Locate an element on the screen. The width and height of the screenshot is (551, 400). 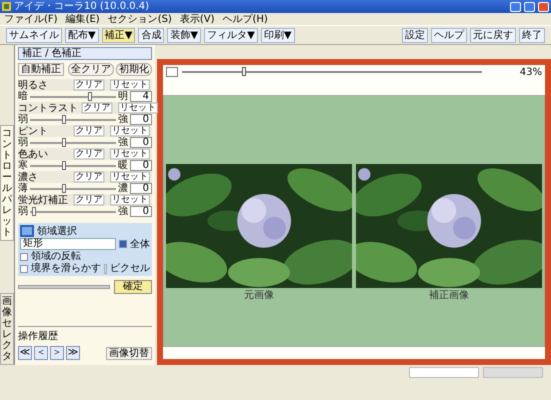
toolbar-button: フィルタ▼ is located at coordinates (231, 35).